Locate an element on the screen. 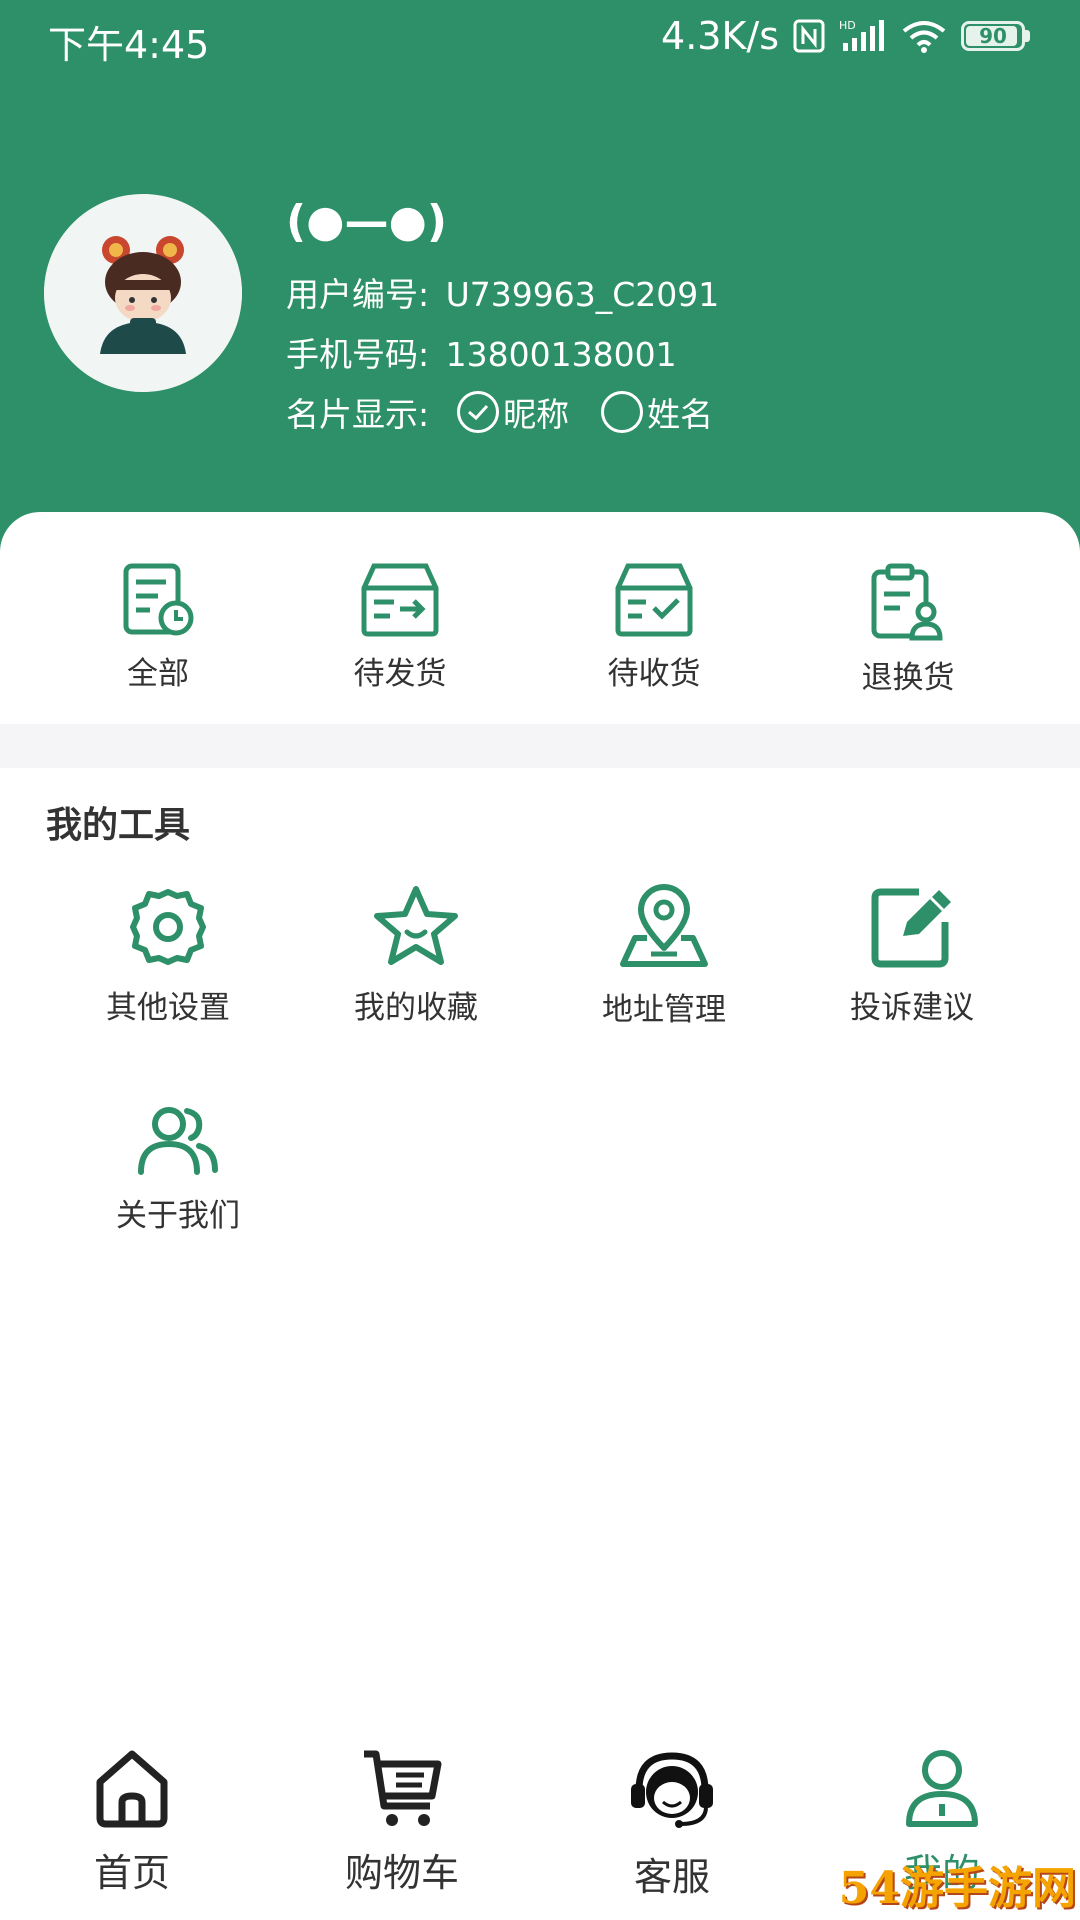 The height and width of the screenshot is (1920, 1080). tool-address: 地址管理 is located at coordinates (664, 956).